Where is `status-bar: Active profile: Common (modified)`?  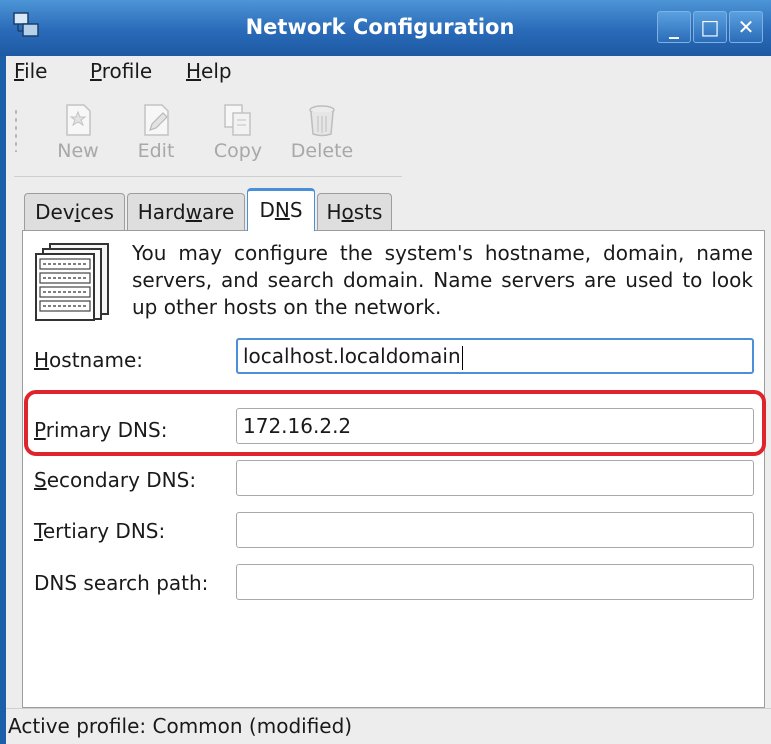
status-bar: Active profile: Common (modified) is located at coordinates (388, 726).